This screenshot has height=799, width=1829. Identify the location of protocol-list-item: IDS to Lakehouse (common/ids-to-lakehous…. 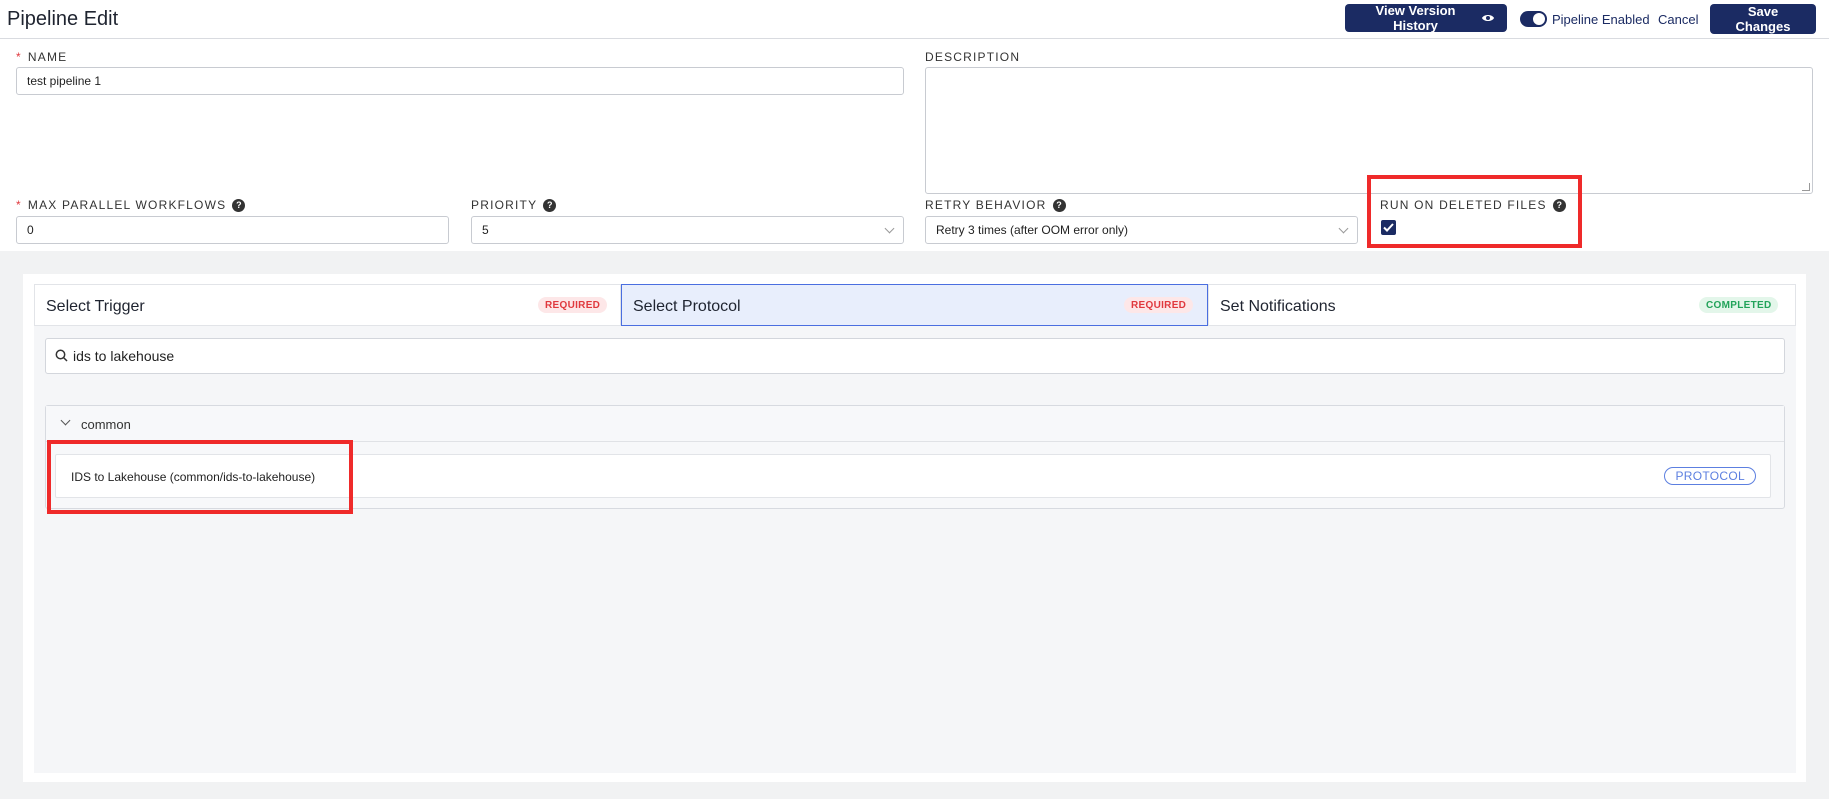
(913, 476).